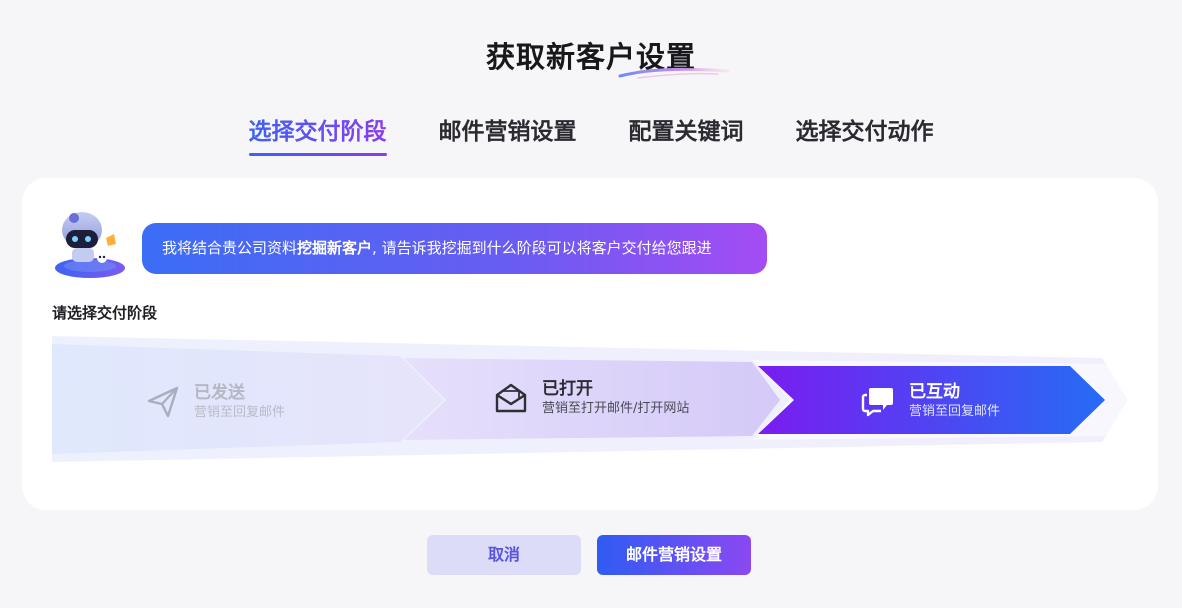  Describe the element at coordinates (686, 134) in the screenshot. I see `tab-configure-keywords: 配置关键词` at that location.